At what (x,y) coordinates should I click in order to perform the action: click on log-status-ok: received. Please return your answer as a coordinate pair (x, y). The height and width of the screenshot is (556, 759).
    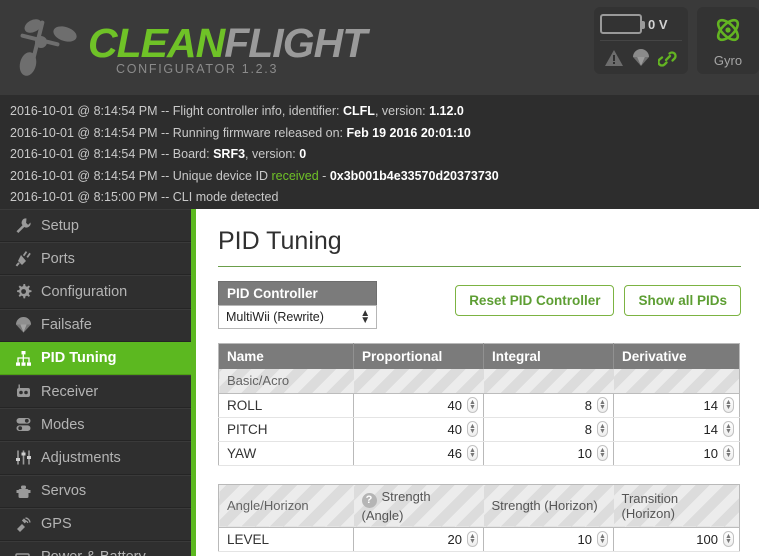
    Looking at the image, I should click on (295, 175).